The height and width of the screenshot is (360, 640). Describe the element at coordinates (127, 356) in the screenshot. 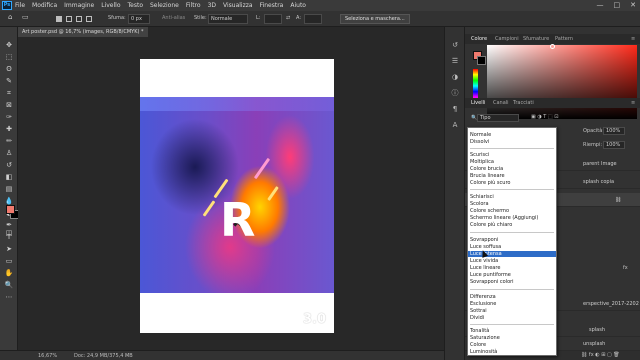

I see `status-arrow-icon: ›` at that location.